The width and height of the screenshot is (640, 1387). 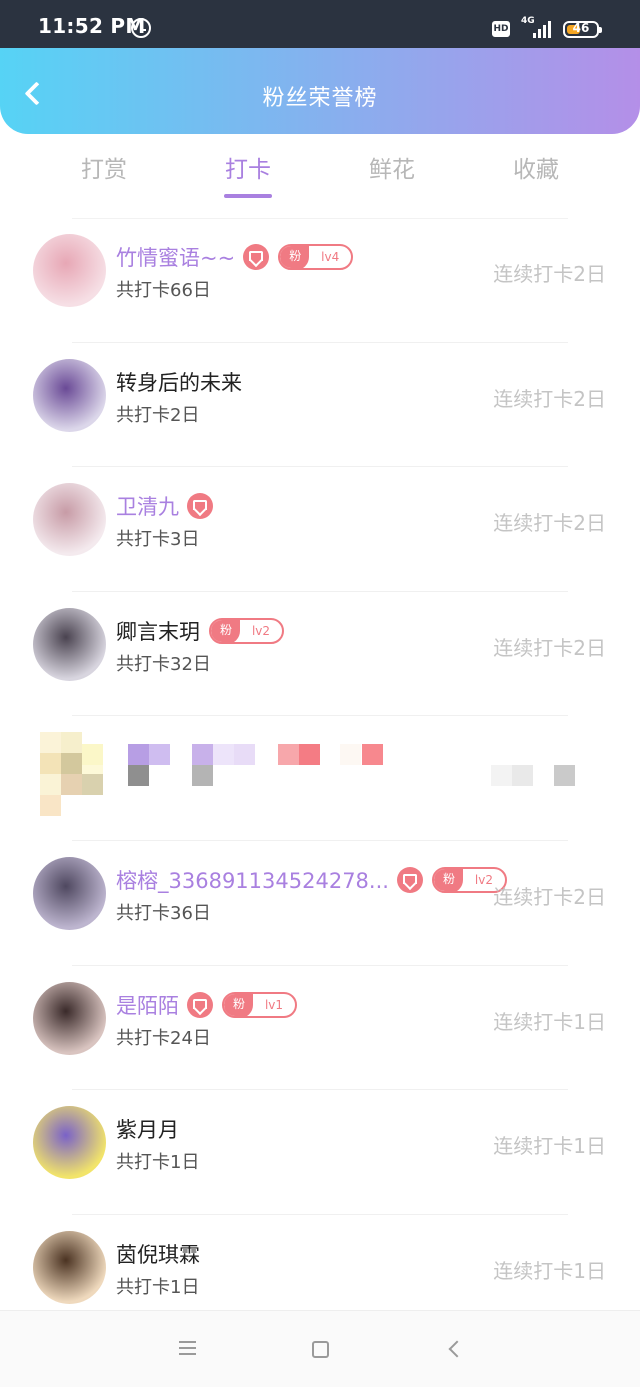 What do you see at coordinates (260, 1004) in the screenshot?
I see `fan-level-badge: 粉 lv1` at bounding box center [260, 1004].